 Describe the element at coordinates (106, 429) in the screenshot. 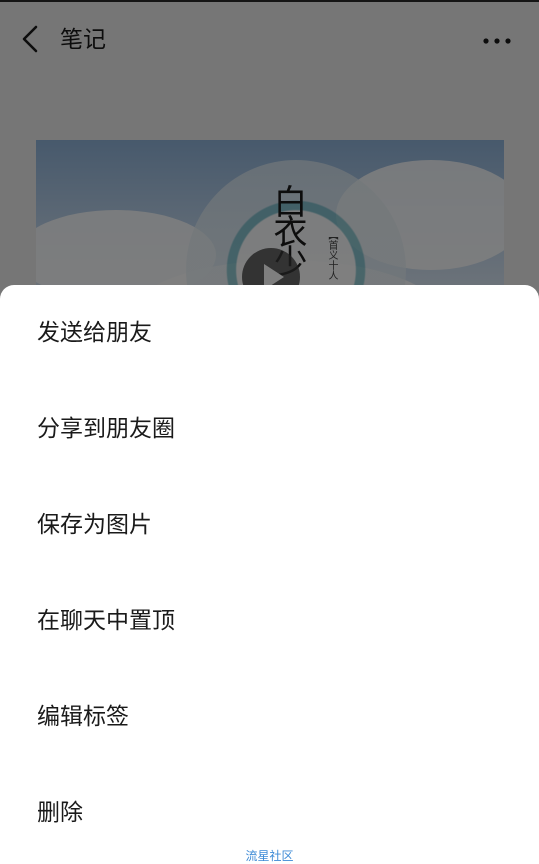

I see `menu-item-label: 分享到朋友圈` at that location.